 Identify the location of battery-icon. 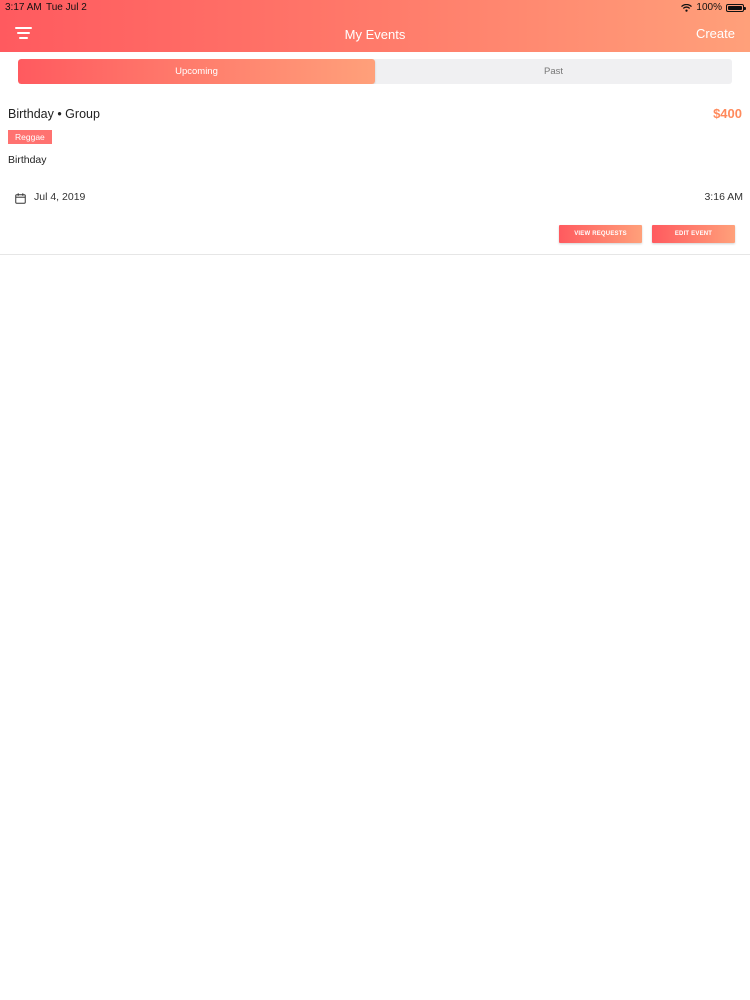
(736, 7).